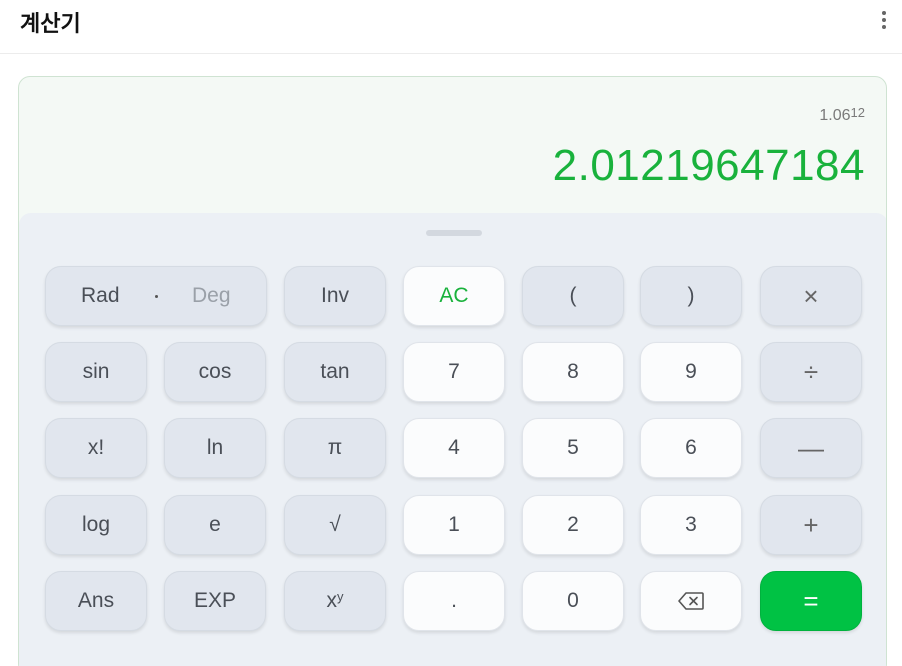 This screenshot has height=666, width=902. I want to click on digit-6-button: 6, so click(691, 448).